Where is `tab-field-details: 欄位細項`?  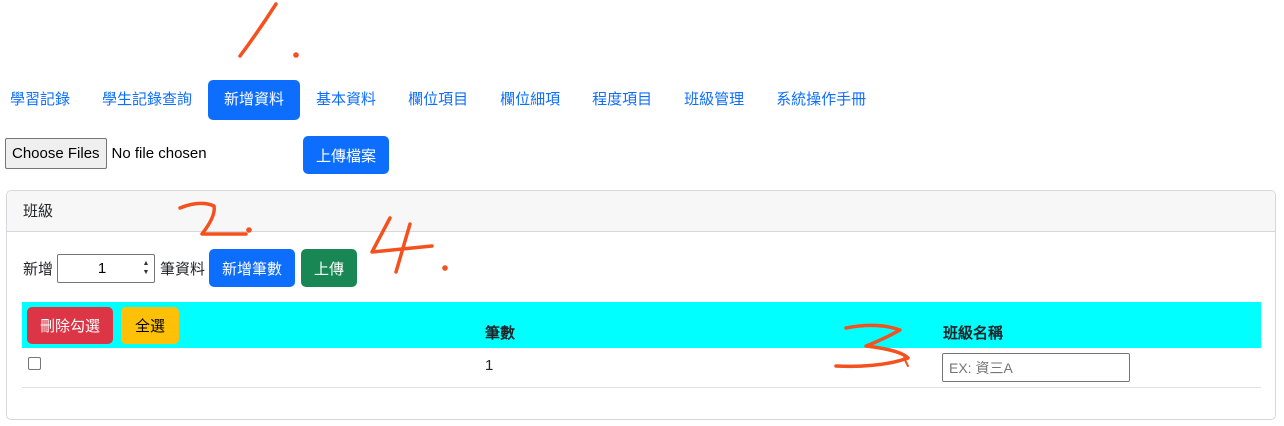
tab-field-details: 欄位細項 is located at coordinates (530, 100).